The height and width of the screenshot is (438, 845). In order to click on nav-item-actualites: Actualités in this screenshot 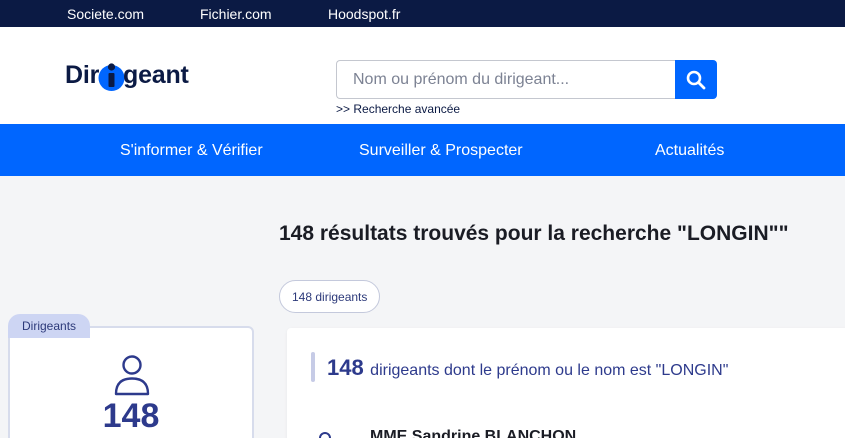, I will do `click(689, 151)`.